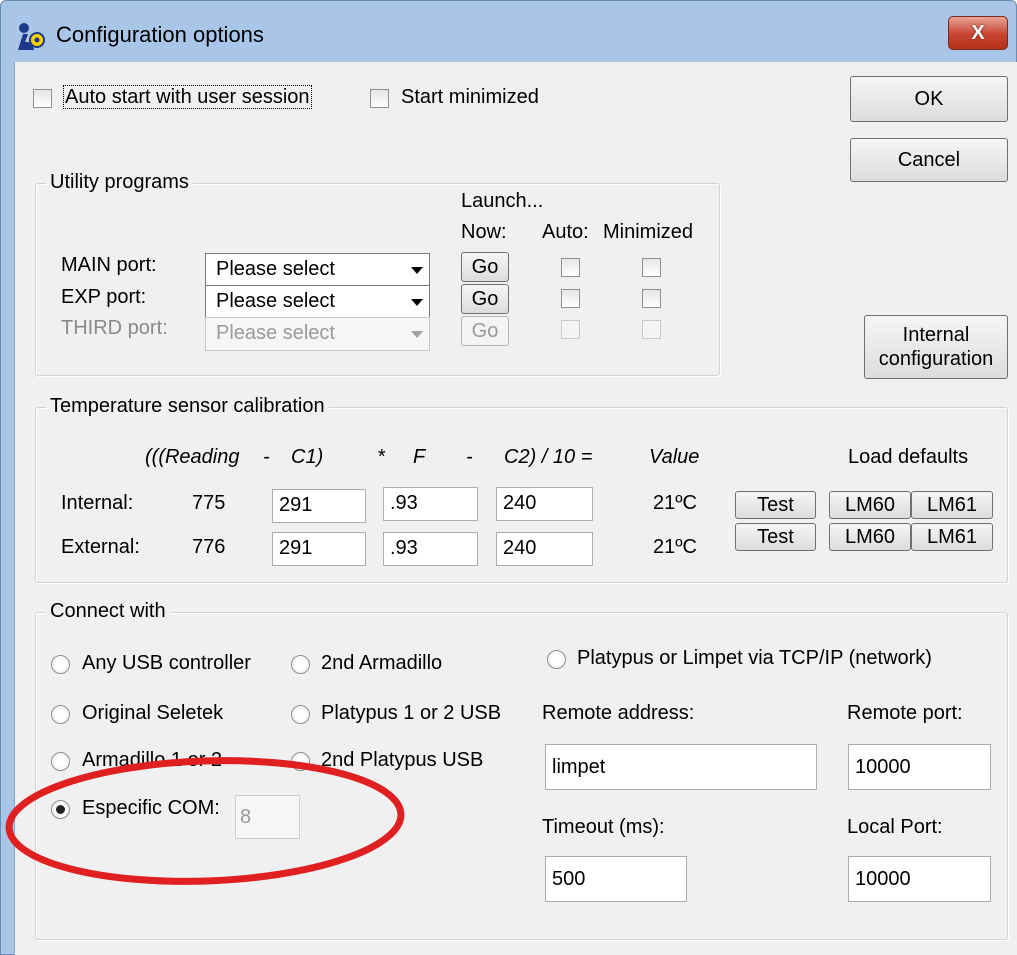  I want to click on formula-reading: (((Reading, so click(192, 457).